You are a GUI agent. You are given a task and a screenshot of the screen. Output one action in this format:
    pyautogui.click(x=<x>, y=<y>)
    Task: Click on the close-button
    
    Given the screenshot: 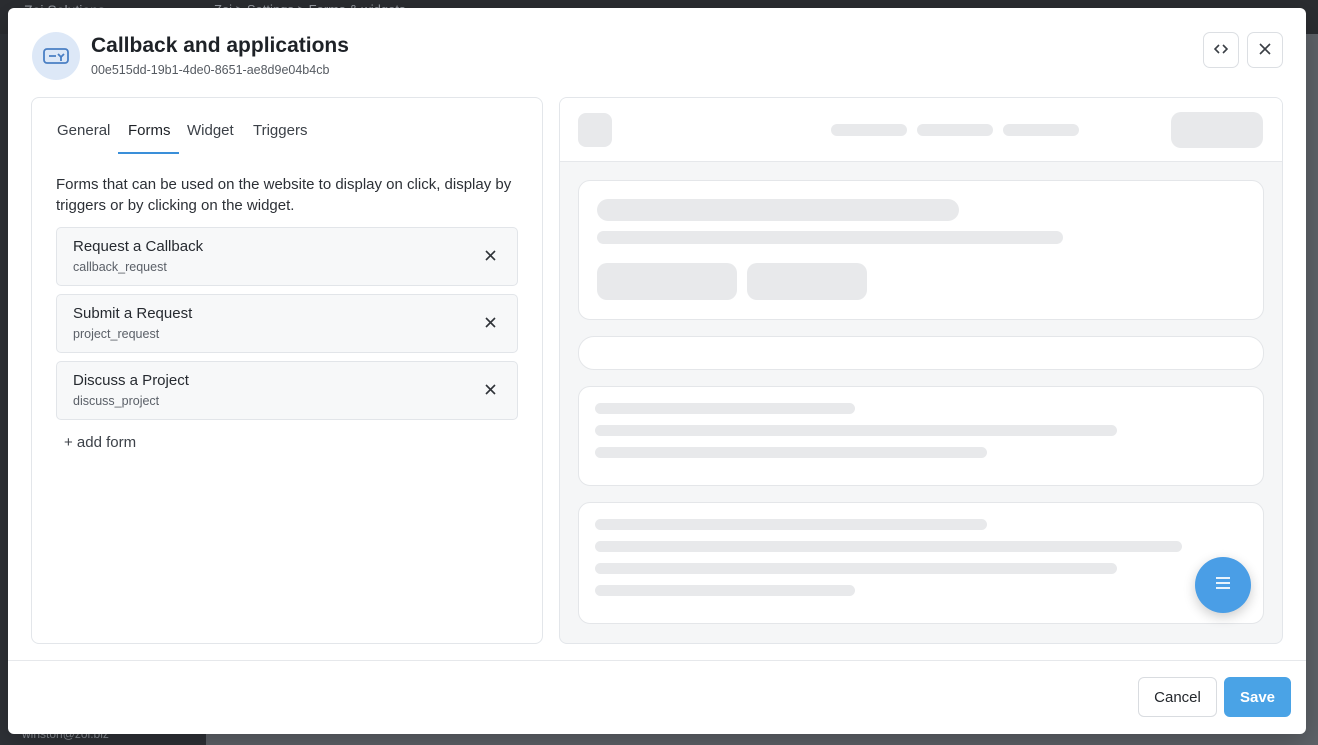 What is the action you would take?
    pyautogui.click(x=1265, y=50)
    